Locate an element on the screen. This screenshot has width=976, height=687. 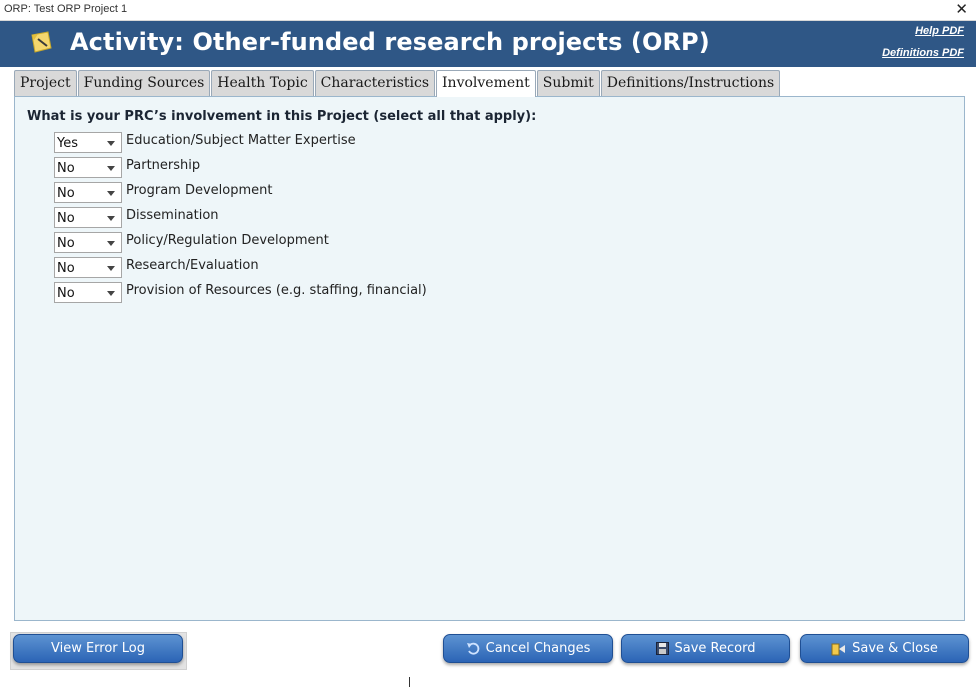
tab-involvement: Involvement is located at coordinates (486, 83).